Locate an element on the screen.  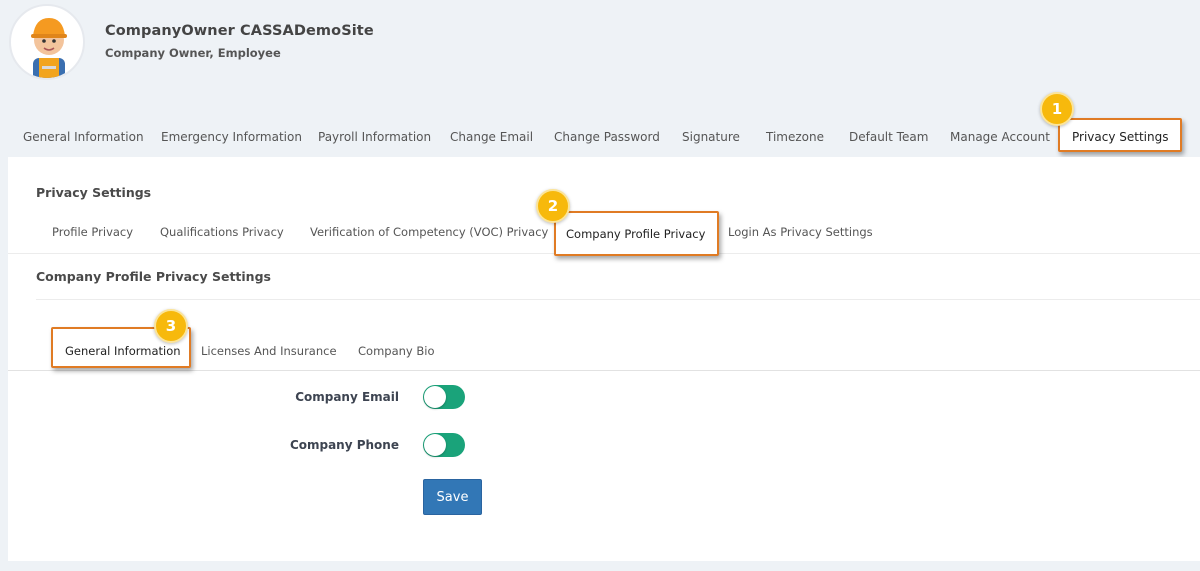
company-email-label: Company Email is located at coordinates (347, 397).